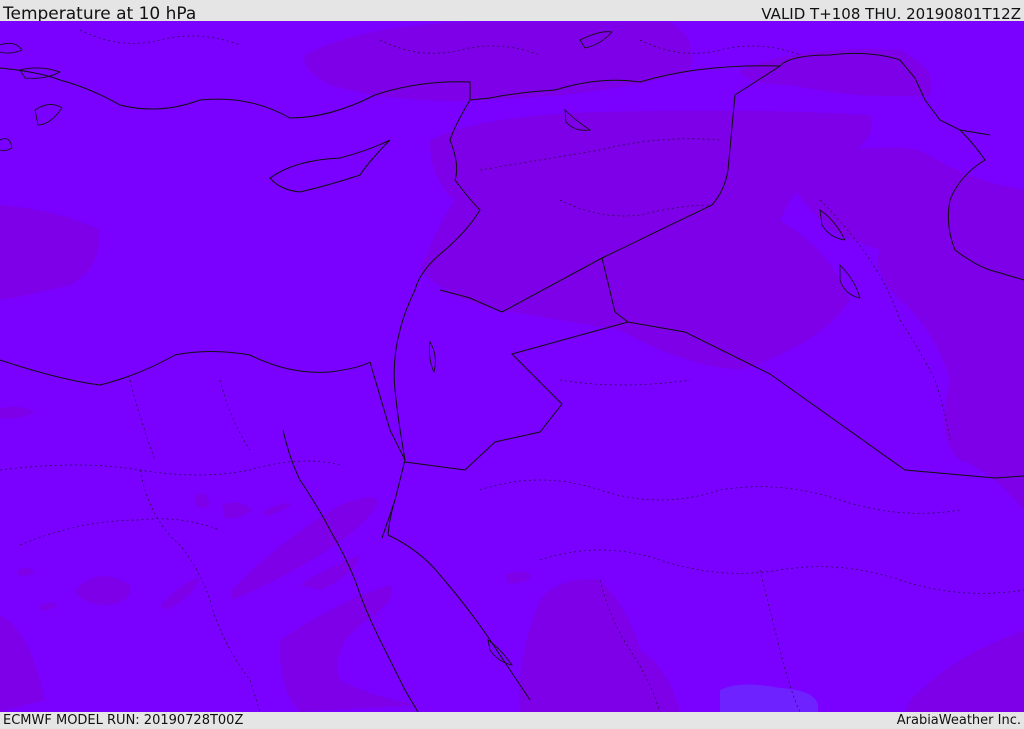 Image resolution: width=1024 pixels, height=729 pixels. I want to click on model-run-label: ECMWF MODEL RUN: 20190728T00Z, so click(123, 720).